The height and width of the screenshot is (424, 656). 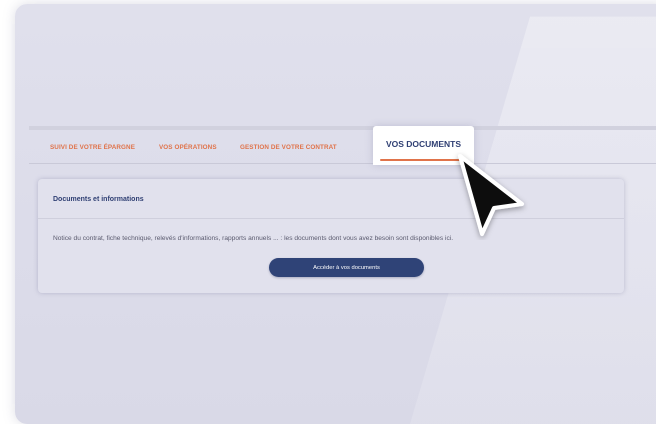 What do you see at coordinates (423, 144) in the screenshot?
I see `tab-documents-label: VOS DOCUMENTS` at bounding box center [423, 144].